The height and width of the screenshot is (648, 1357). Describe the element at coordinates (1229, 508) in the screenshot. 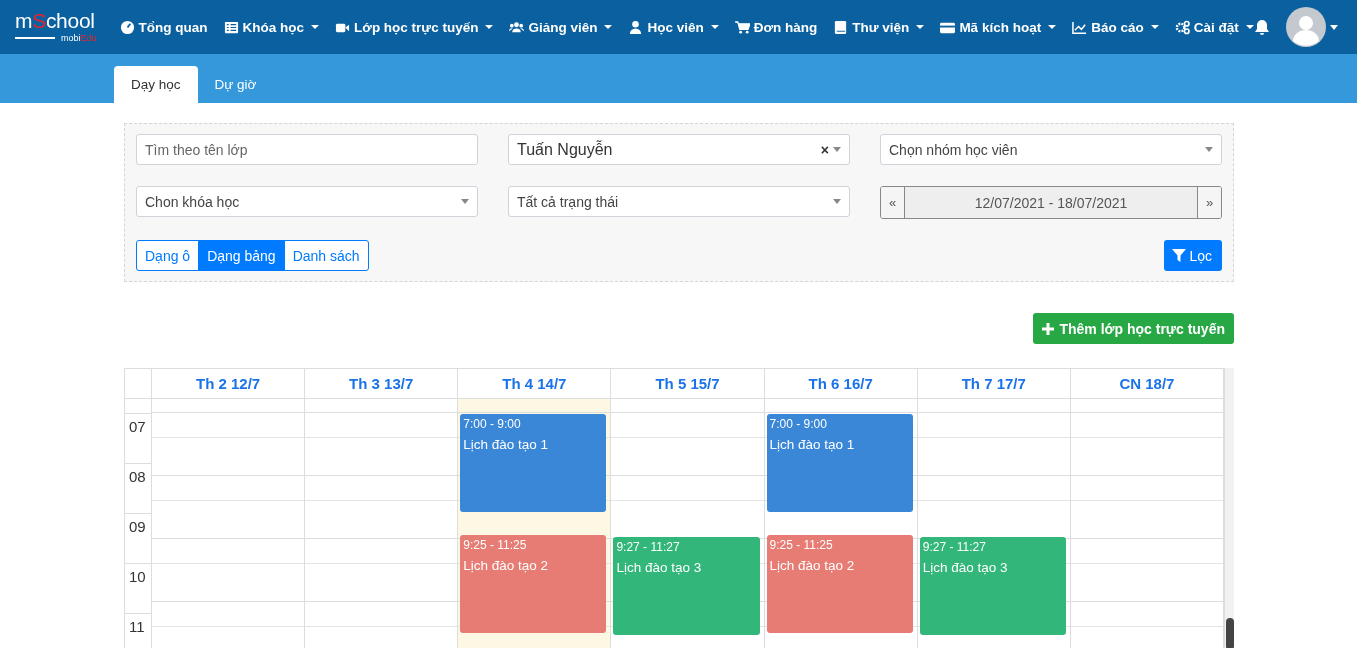

I see `scrollbar` at that location.